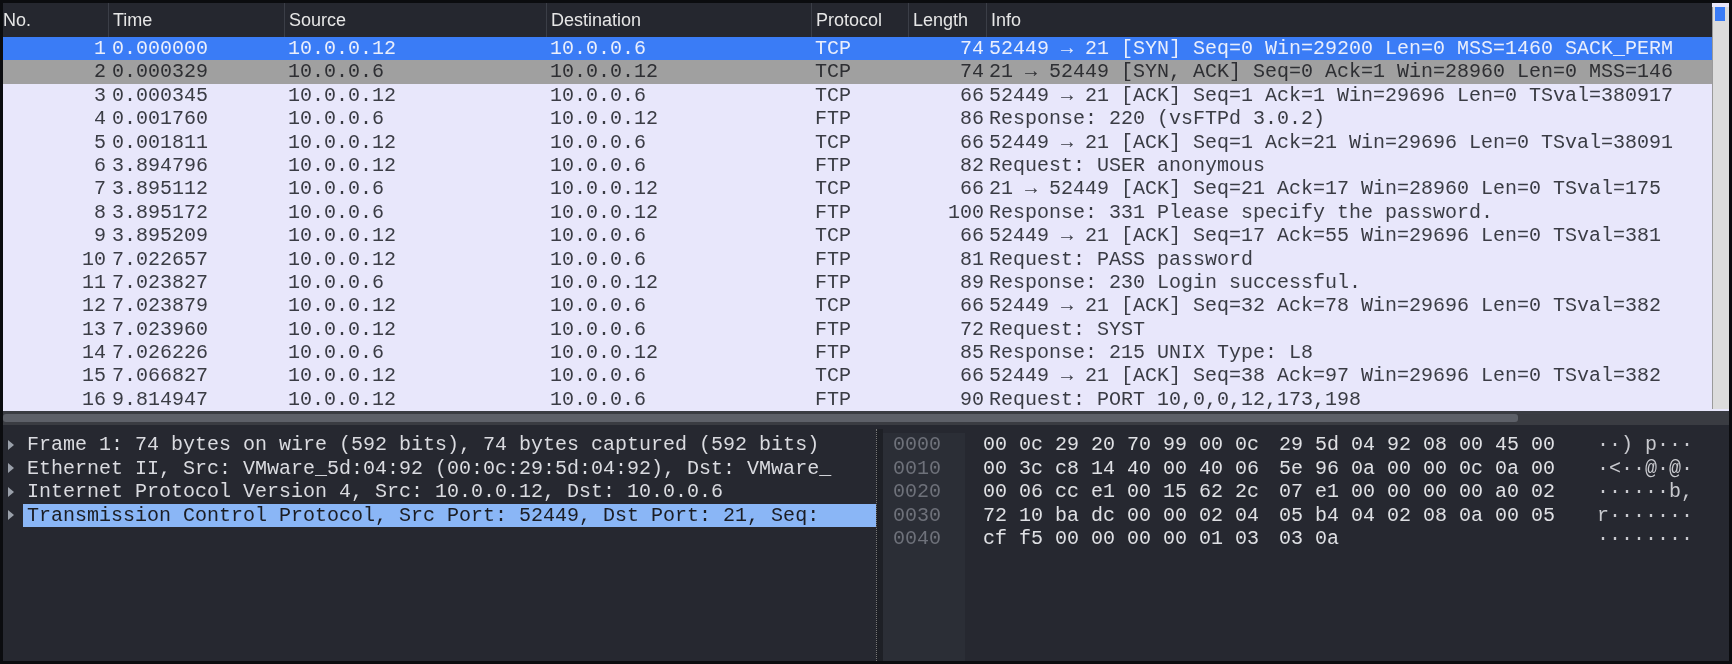 The height and width of the screenshot is (664, 1732). Describe the element at coordinates (917, 492) in the screenshot. I see `byte-offset: 0020` at that location.